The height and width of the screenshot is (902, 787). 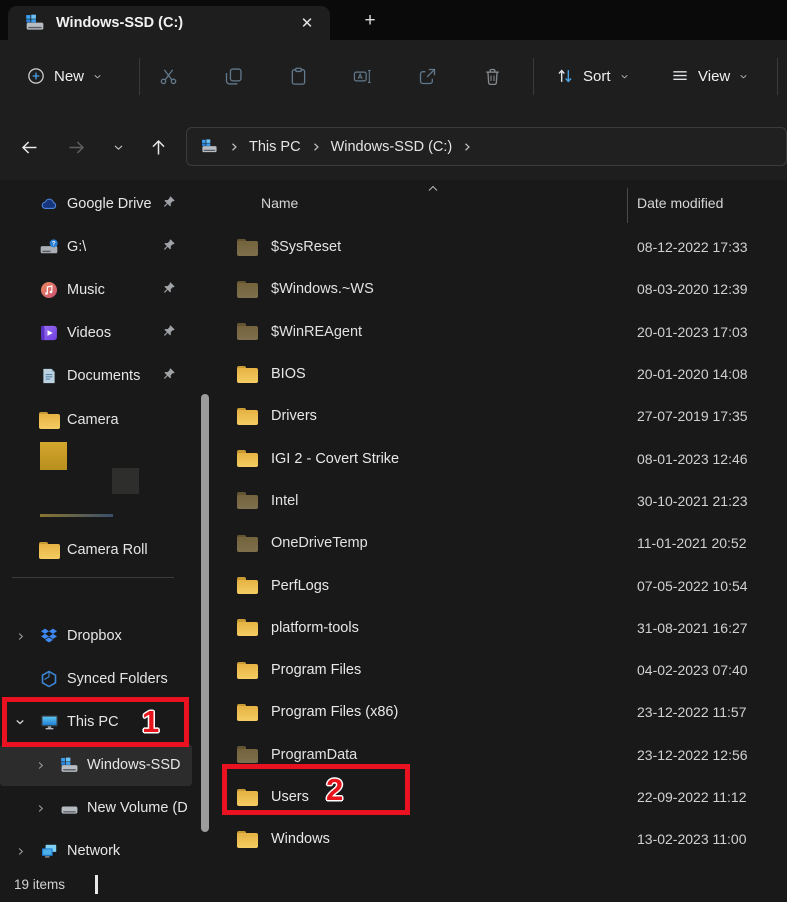 I want to click on file-row: $SysReset 08-12-2022 17:33, so click(x=500, y=247).